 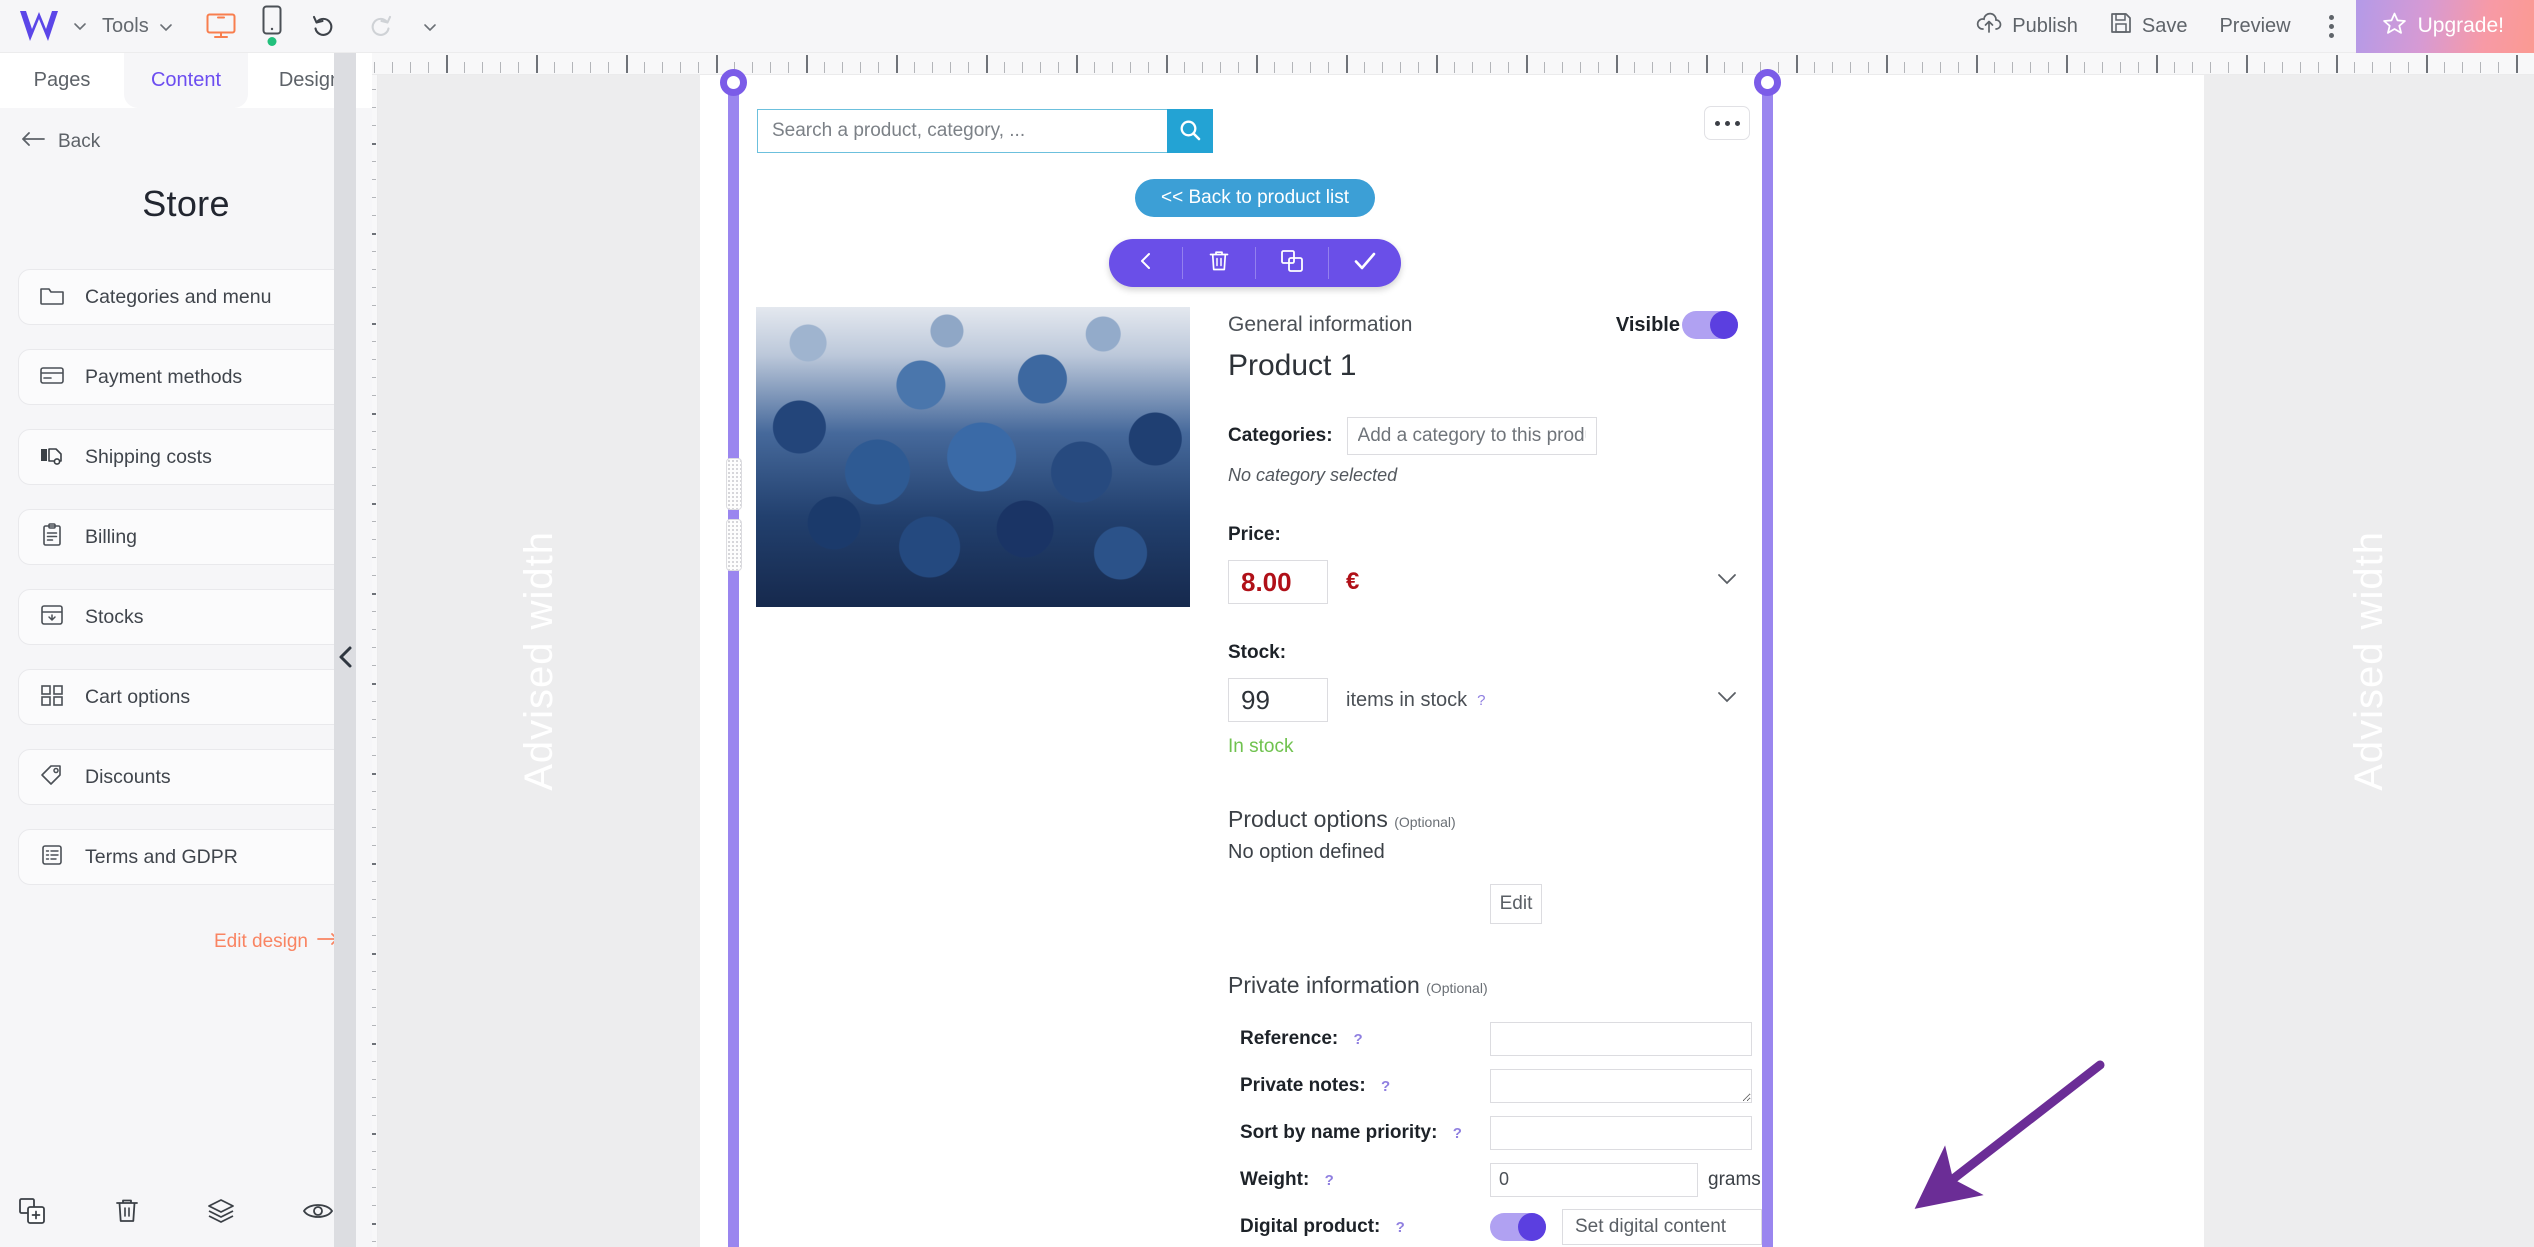 What do you see at coordinates (1310, 1226) in the screenshot?
I see `digital-product-label-text: Digital product:` at bounding box center [1310, 1226].